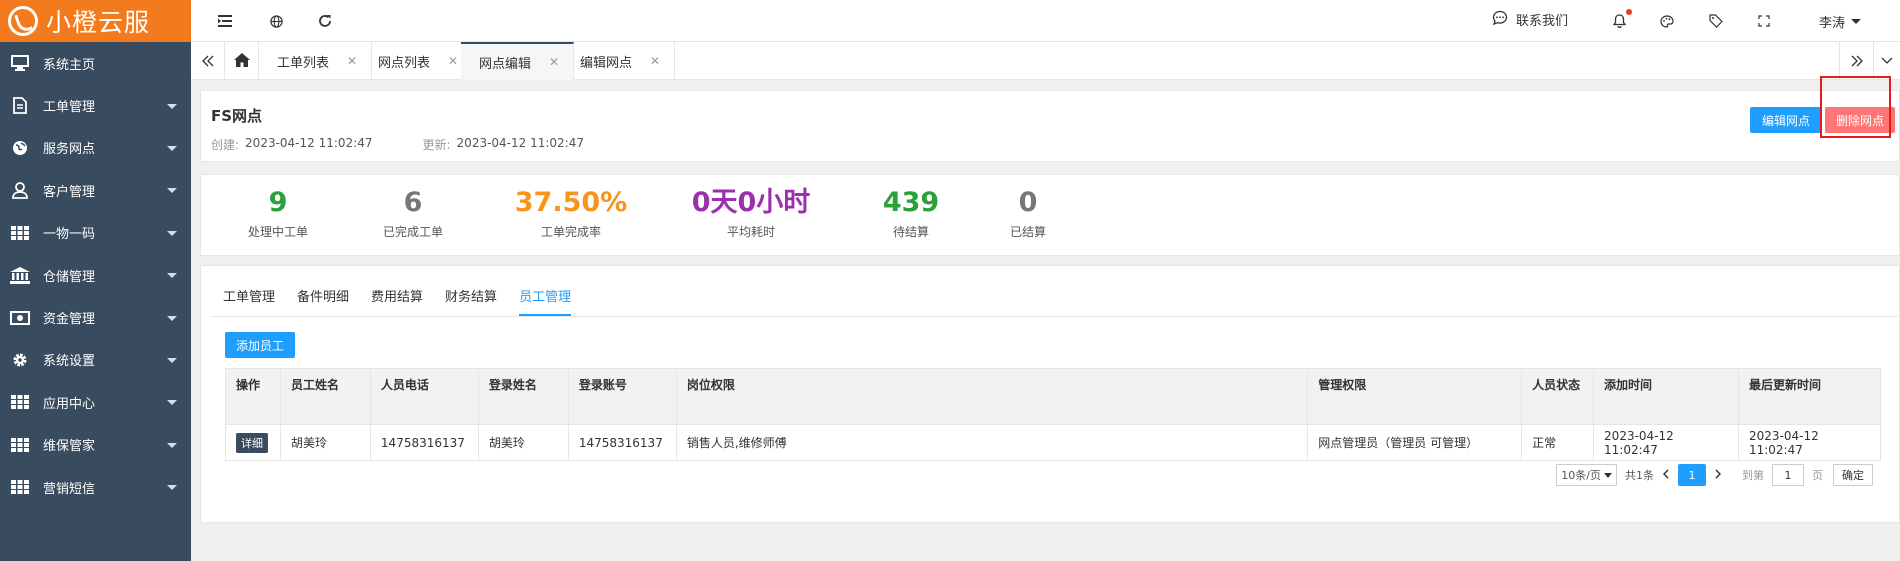  I want to click on prev-page-icon, so click(1665, 475).